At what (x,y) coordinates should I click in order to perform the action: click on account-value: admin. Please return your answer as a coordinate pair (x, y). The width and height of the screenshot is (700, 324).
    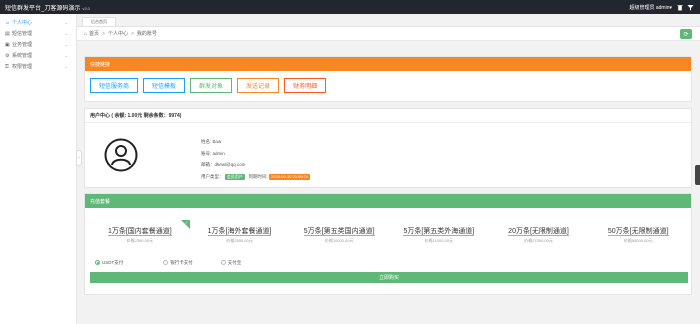
    Looking at the image, I should click on (218, 153).